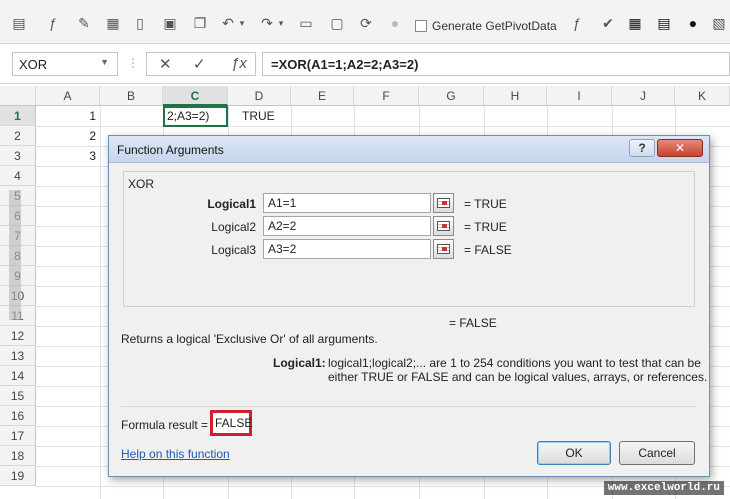 This screenshot has width=730, height=499. Describe the element at coordinates (65, 64) in the screenshot. I see `name-box: XOR ▼` at that location.